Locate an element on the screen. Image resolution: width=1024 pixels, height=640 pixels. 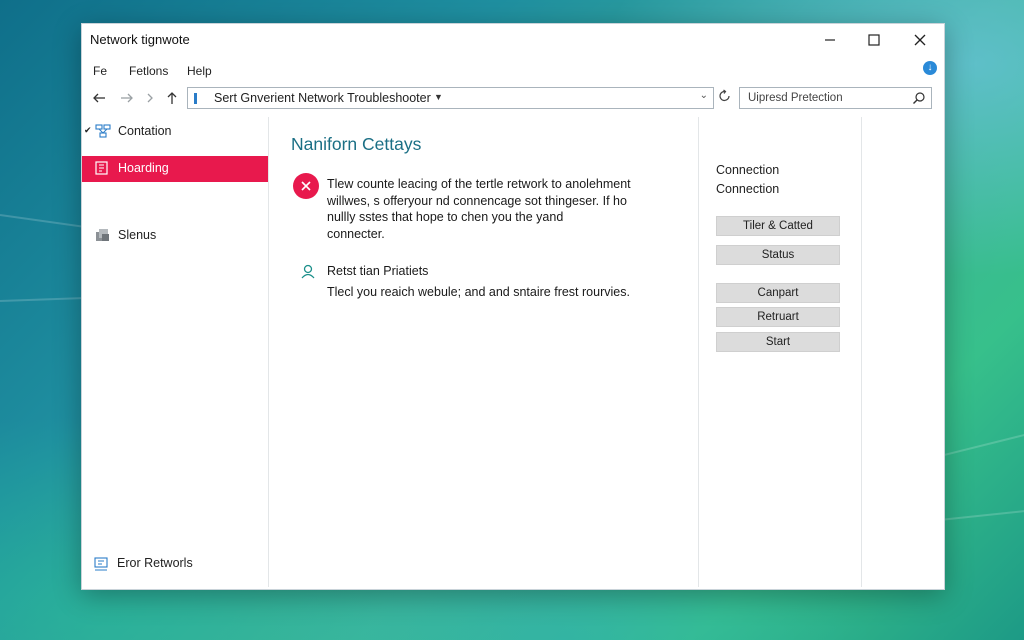
panel-subheading: Connection is located at coordinates (748, 189).